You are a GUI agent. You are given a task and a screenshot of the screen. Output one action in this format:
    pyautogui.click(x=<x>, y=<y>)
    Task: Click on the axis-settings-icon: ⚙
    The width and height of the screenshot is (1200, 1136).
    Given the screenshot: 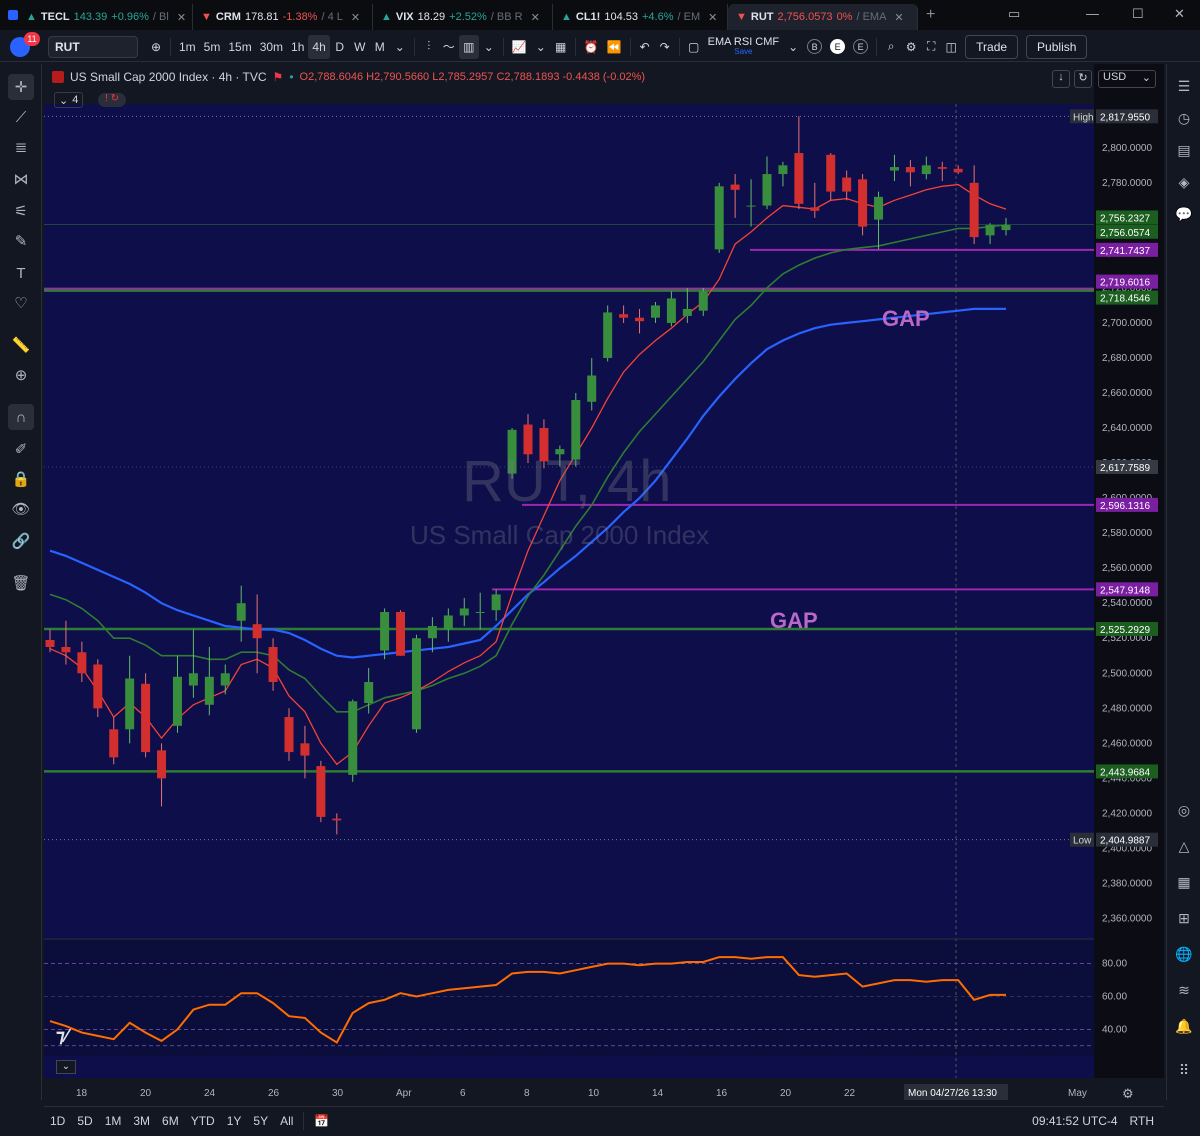 What is the action you would take?
    pyautogui.click(x=1128, y=1094)
    